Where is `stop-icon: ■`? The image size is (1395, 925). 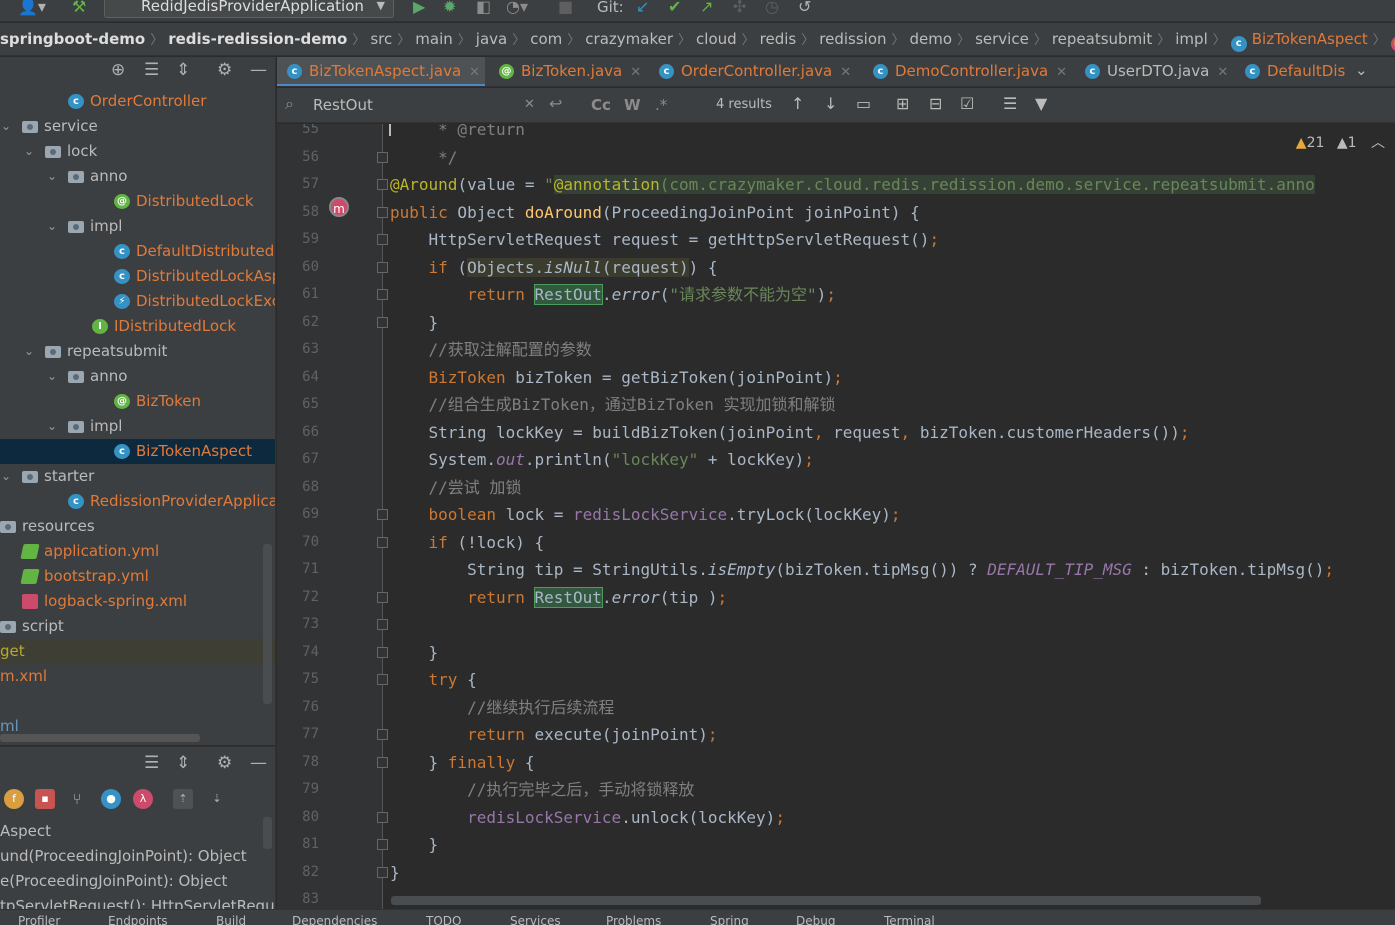
stop-icon: ■ is located at coordinates (565, 9).